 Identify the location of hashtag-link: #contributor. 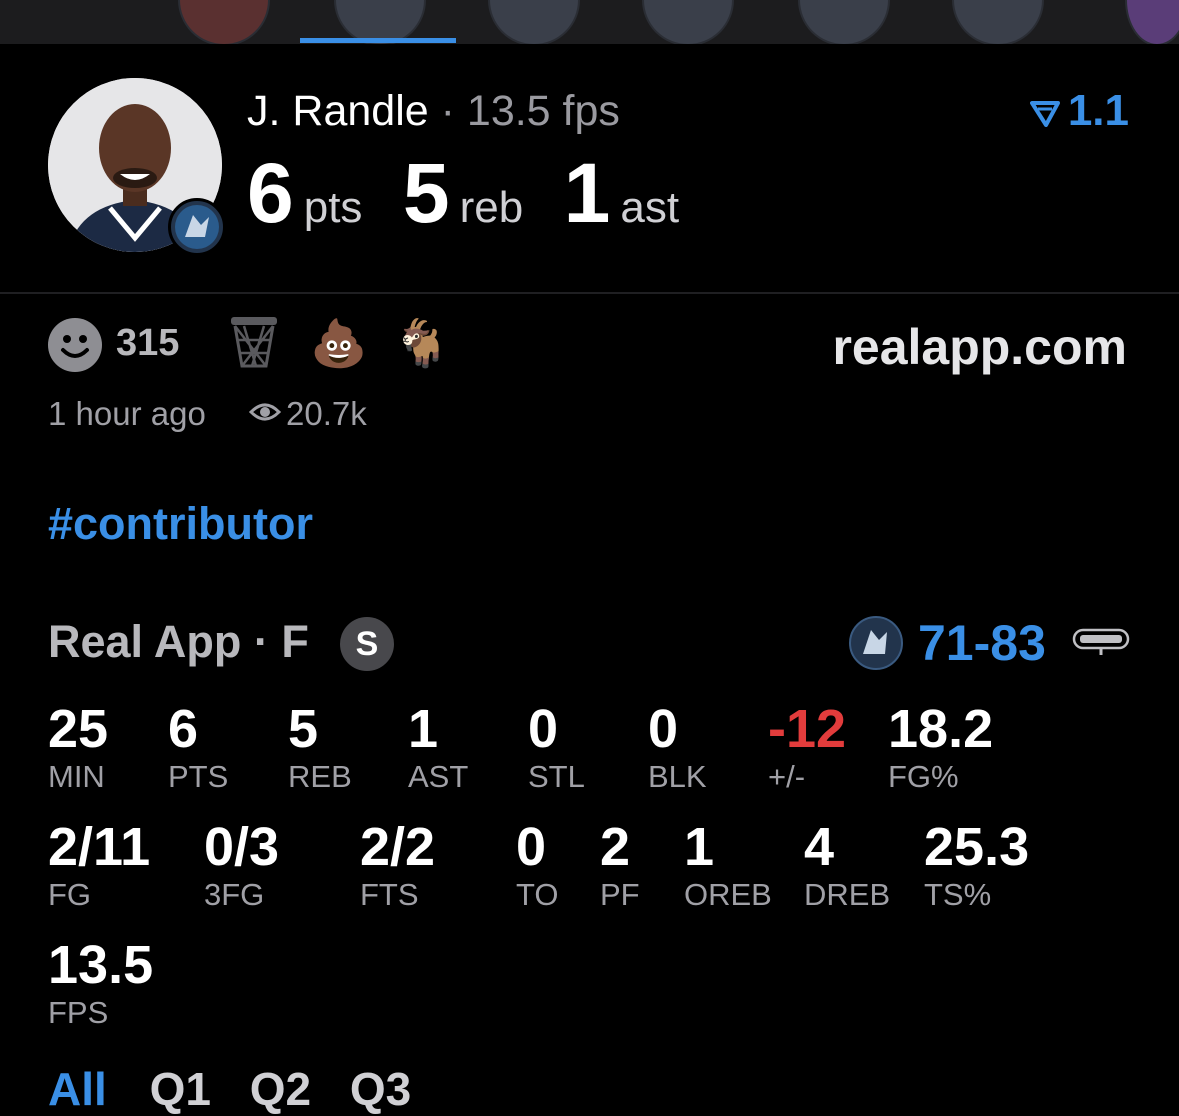
(180, 524).